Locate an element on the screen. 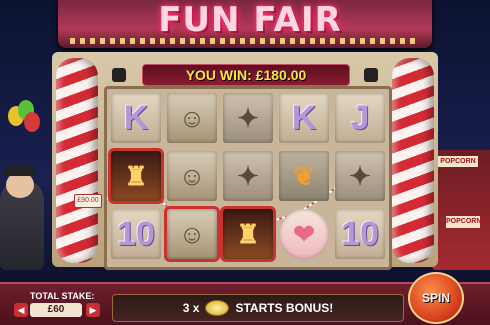  balloon-icon: ❤ is located at coordinates (304, 234).